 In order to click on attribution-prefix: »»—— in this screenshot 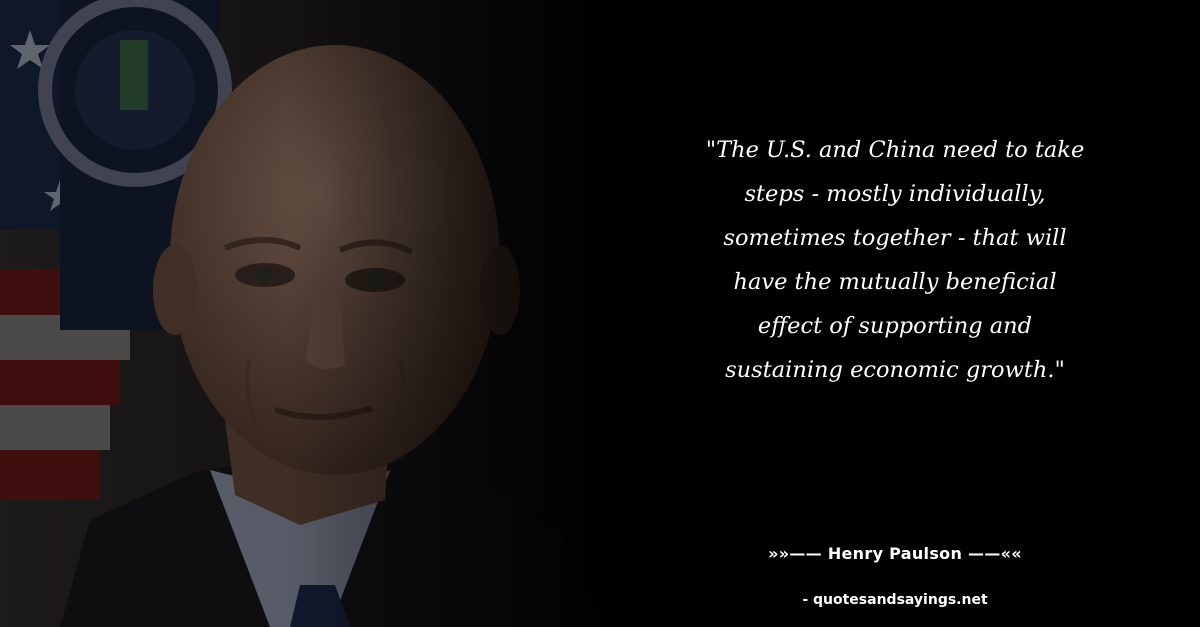, I will do `click(798, 553)`.